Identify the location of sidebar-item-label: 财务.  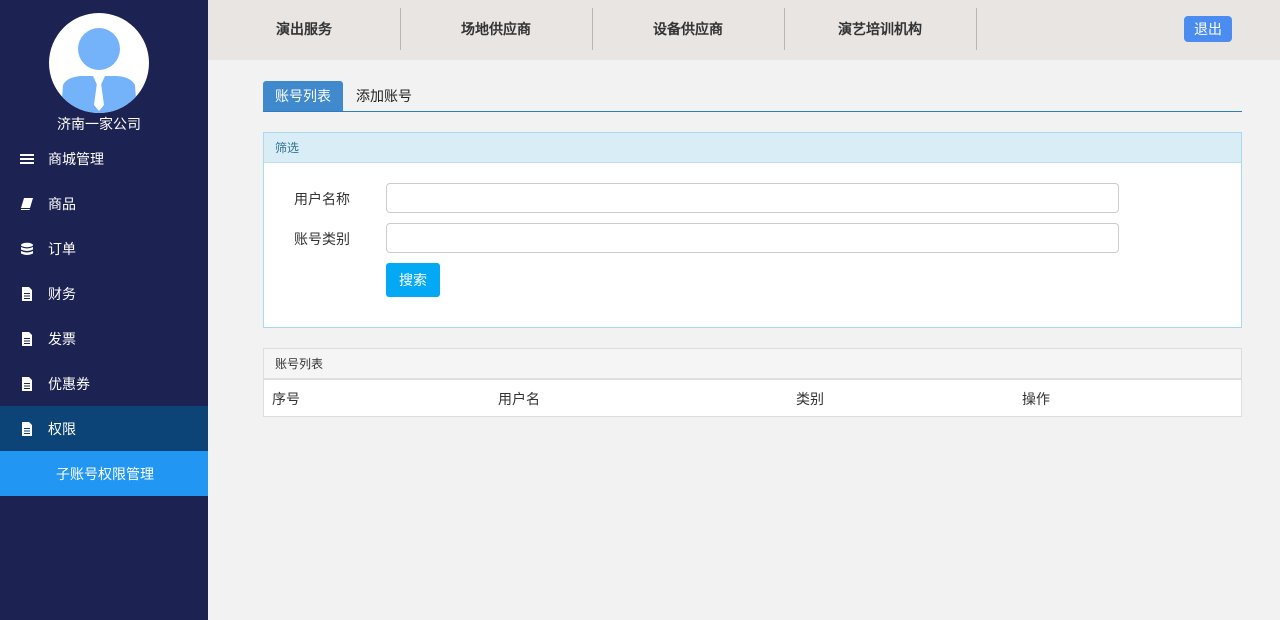
(62, 294).